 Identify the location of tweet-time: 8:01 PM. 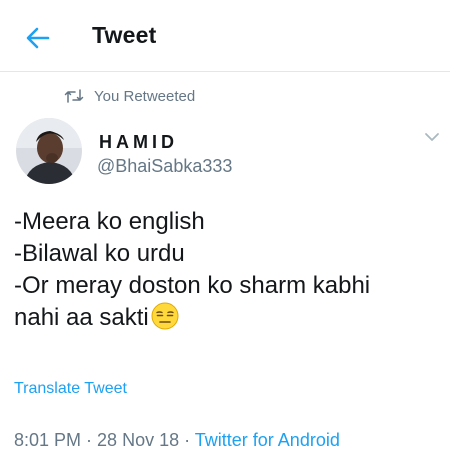
(48, 440).